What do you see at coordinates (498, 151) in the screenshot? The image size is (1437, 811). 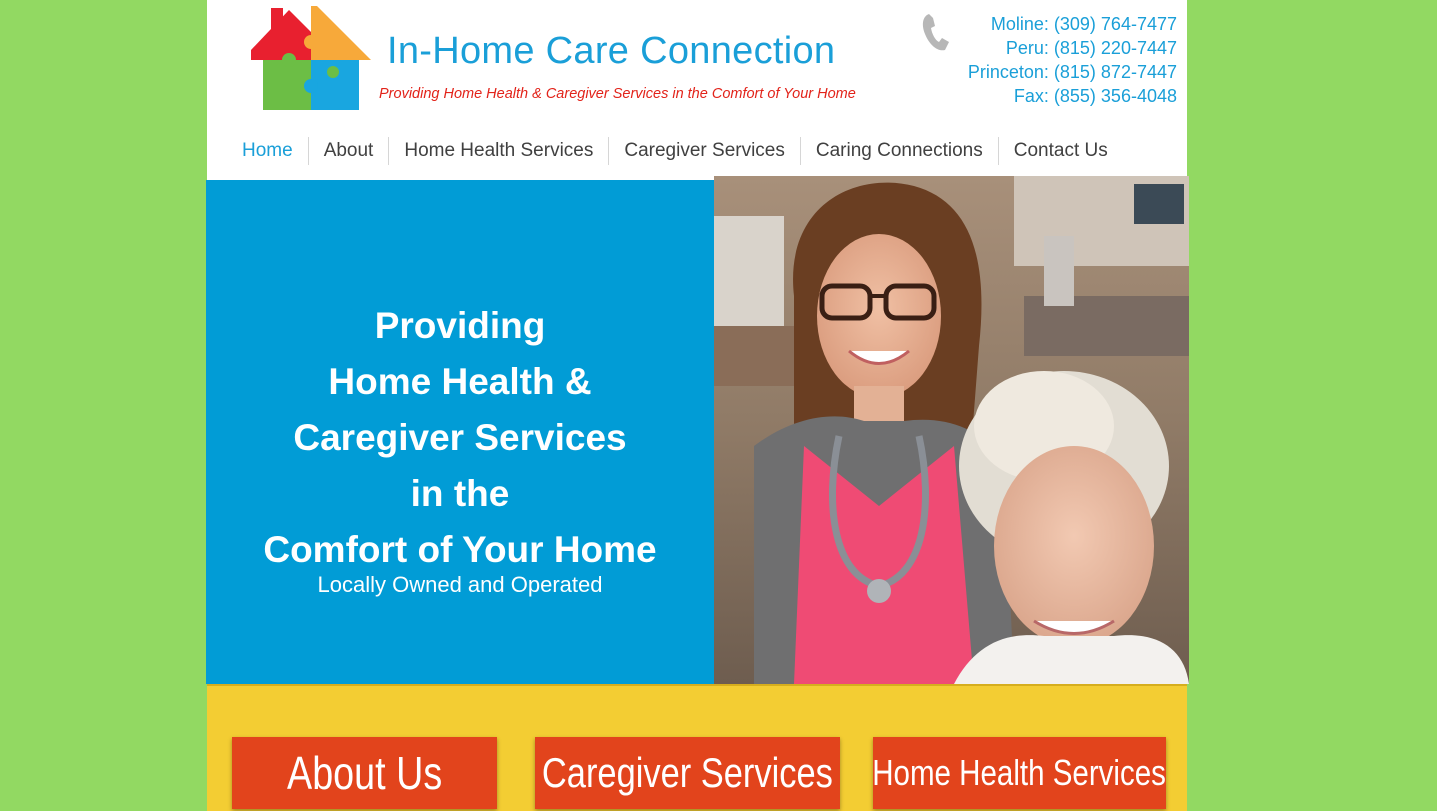 I see `nav-item-home-health-services: Home Health Services` at bounding box center [498, 151].